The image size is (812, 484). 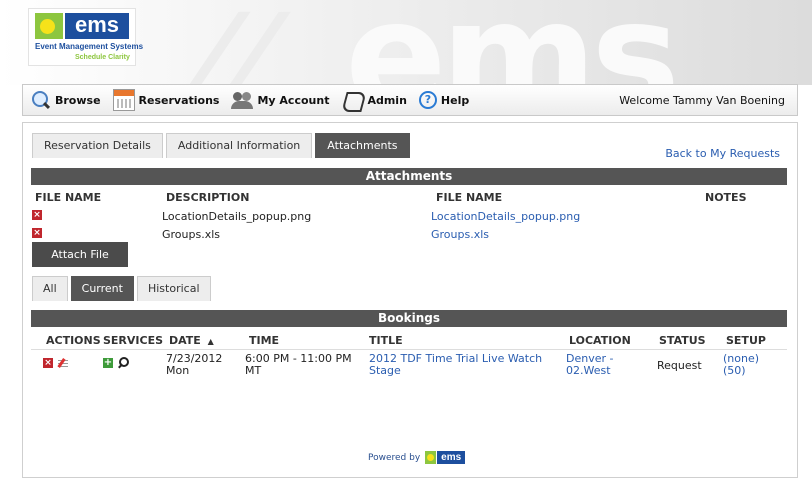 I want to click on sort-ascending-icon: ▲, so click(x=210, y=341).